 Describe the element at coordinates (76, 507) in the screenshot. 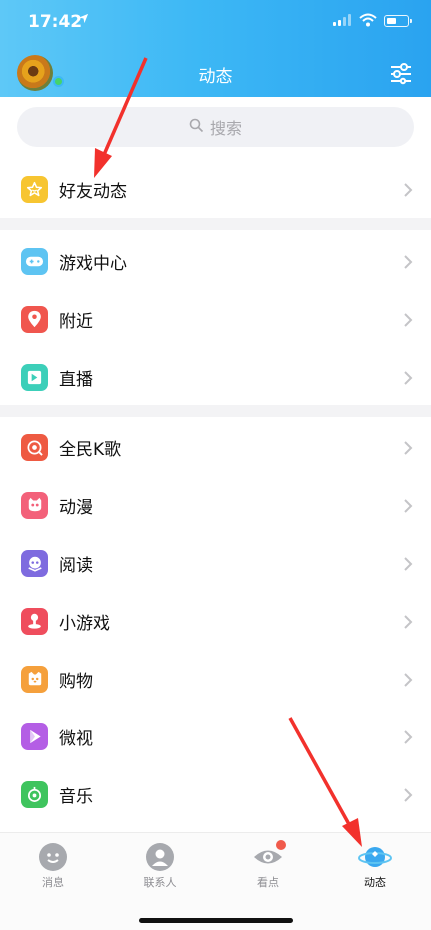

I see `list-item-label: 动漫` at that location.